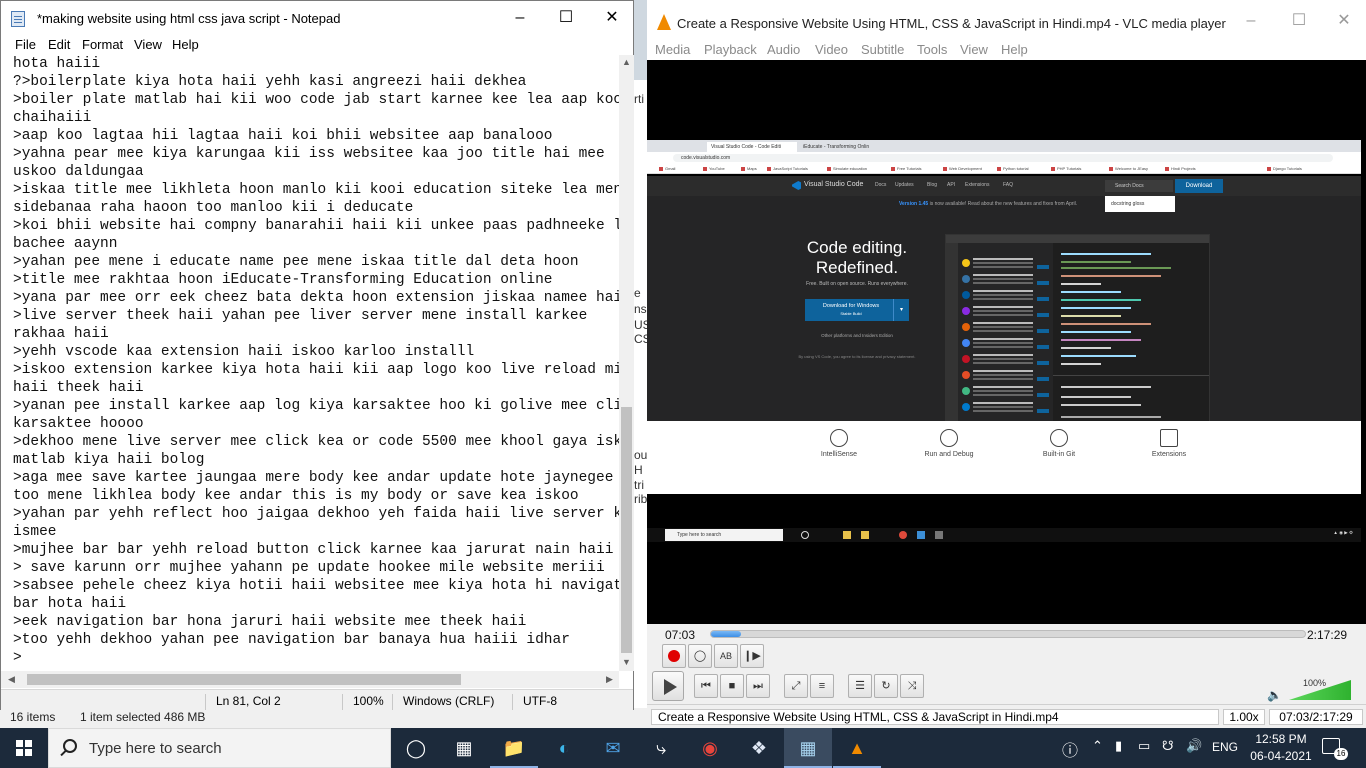  Describe the element at coordinates (317, 699) in the screenshot. I see `notepad-status-bar: Ln 81, Col 2 100% Windows (CRLF) UTF-8` at that location.